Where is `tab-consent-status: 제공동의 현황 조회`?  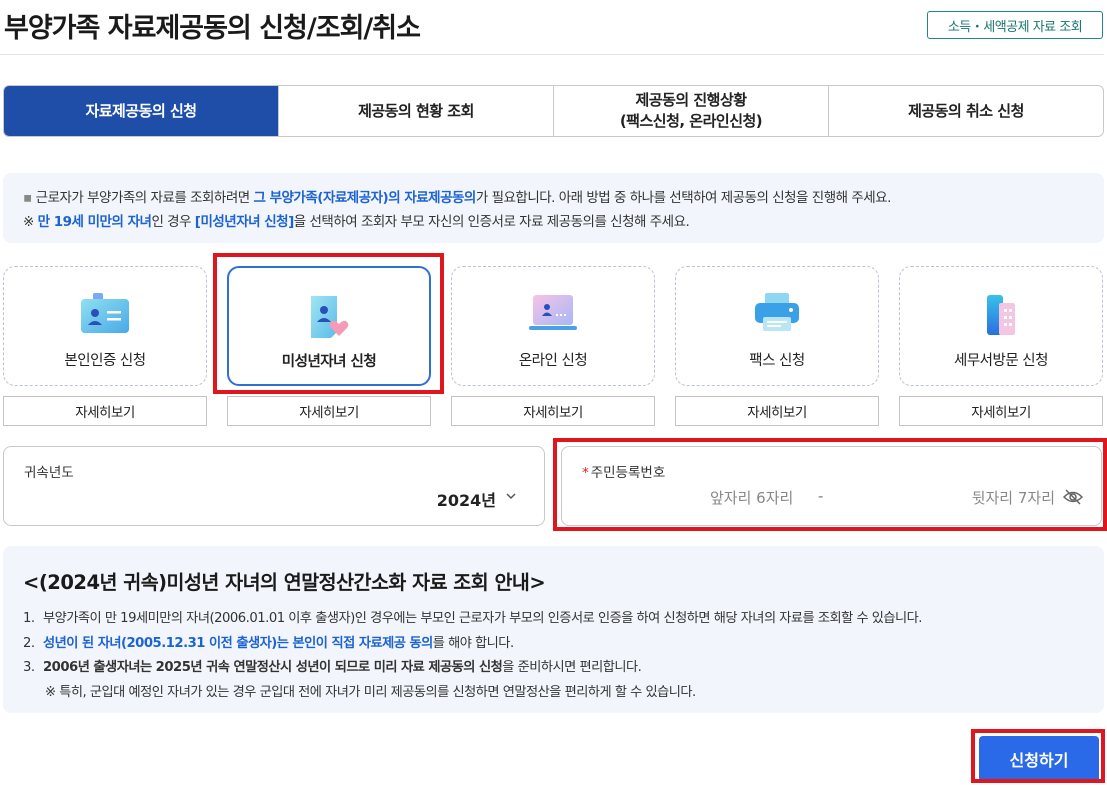
tab-consent-status: 제공동의 현황 조회 is located at coordinates (415, 111).